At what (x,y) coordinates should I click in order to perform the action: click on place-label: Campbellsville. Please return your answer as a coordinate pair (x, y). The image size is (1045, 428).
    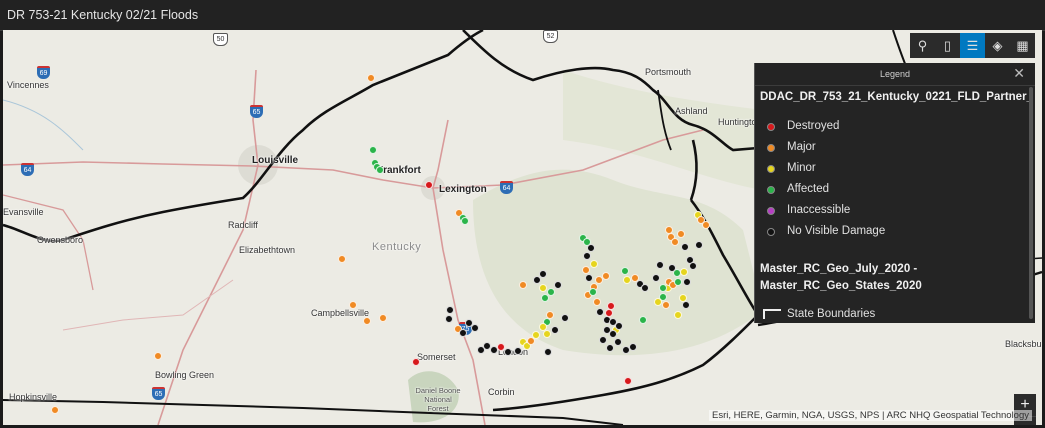
    Looking at the image, I should click on (340, 313).